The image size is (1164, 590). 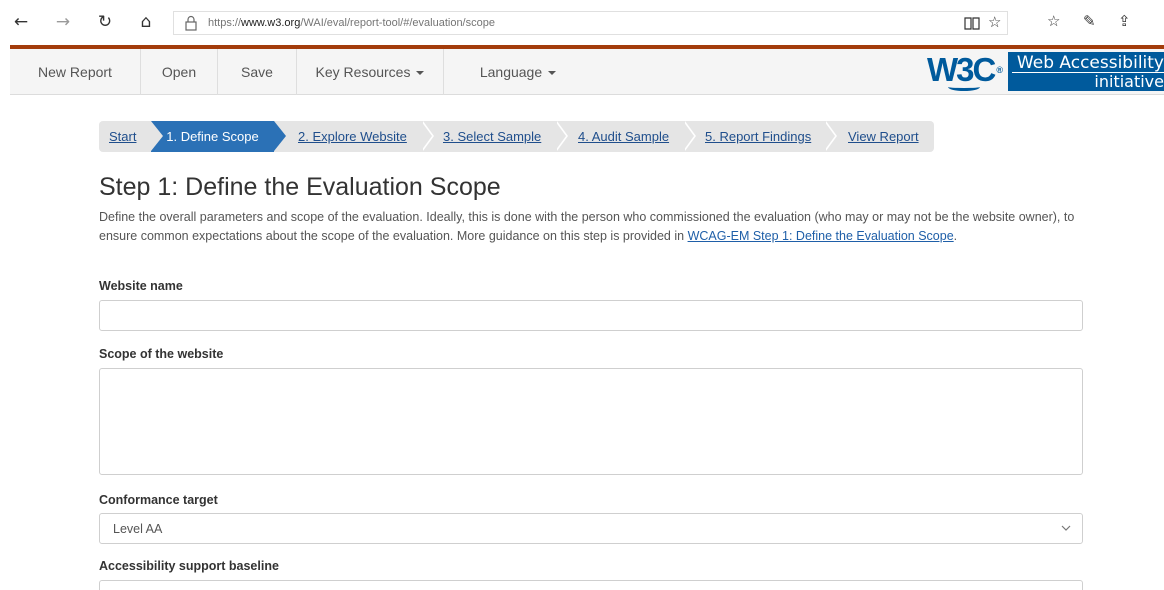 I want to click on step-define-scope-link: 1. Define Scope, so click(x=212, y=136).